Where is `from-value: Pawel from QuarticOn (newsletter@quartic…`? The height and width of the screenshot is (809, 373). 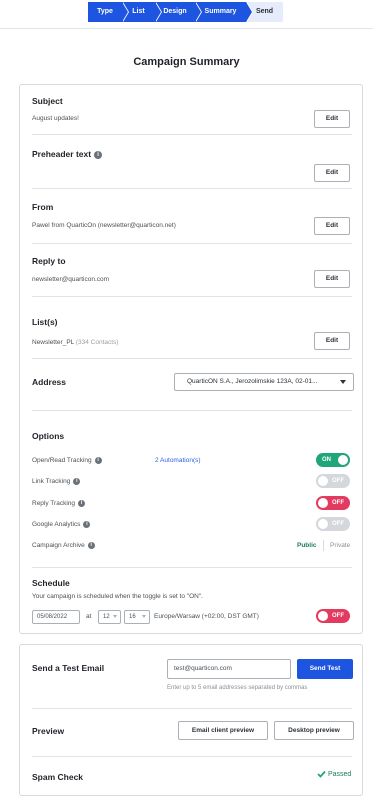
from-value: Pawel from QuarticOn (newsletter@quartic… is located at coordinates (104, 225).